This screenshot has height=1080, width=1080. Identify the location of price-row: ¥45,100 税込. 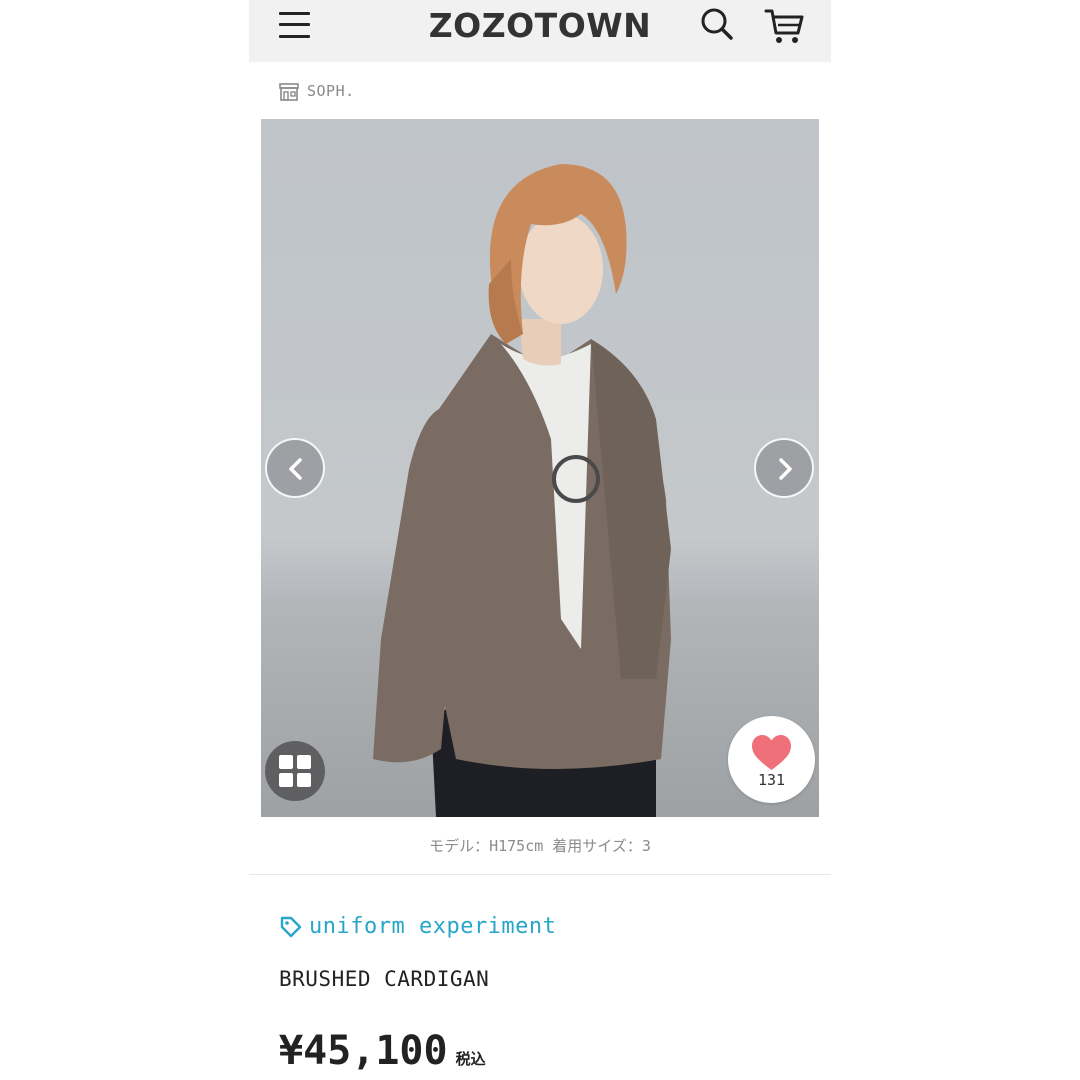
(382, 1051).